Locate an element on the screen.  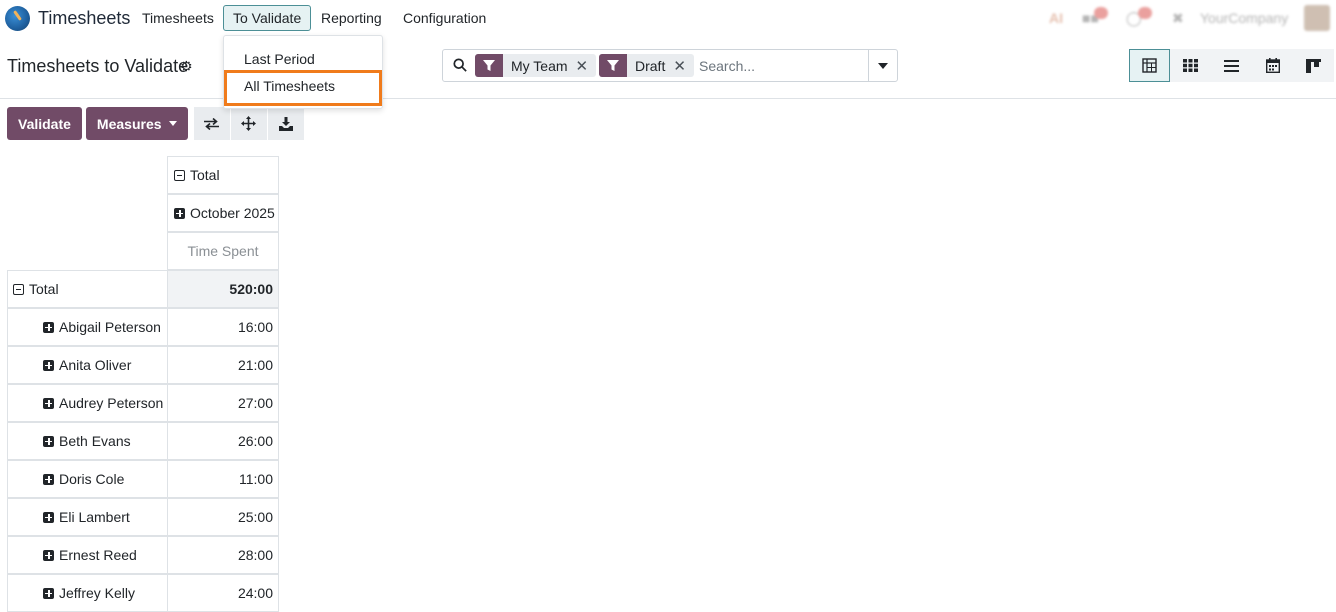
col-header-total: Total is located at coordinates (223, 175).